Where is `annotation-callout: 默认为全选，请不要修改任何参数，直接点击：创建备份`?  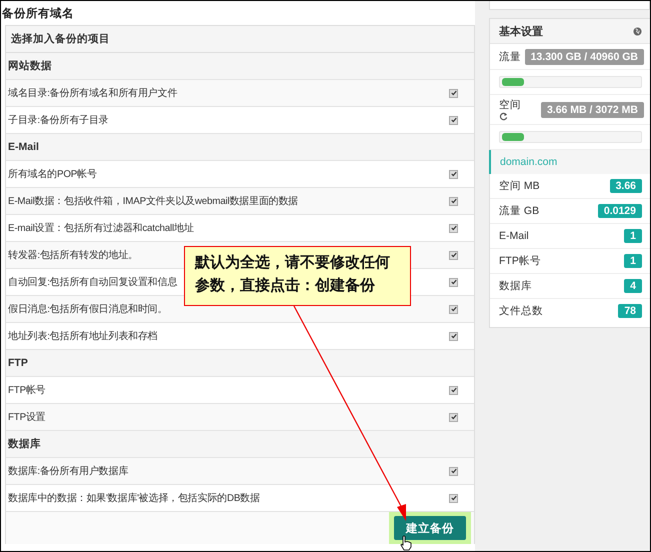
annotation-callout: 默认为全选，请不要修改任何参数，直接点击：创建备份 is located at coordinates (297, 276).